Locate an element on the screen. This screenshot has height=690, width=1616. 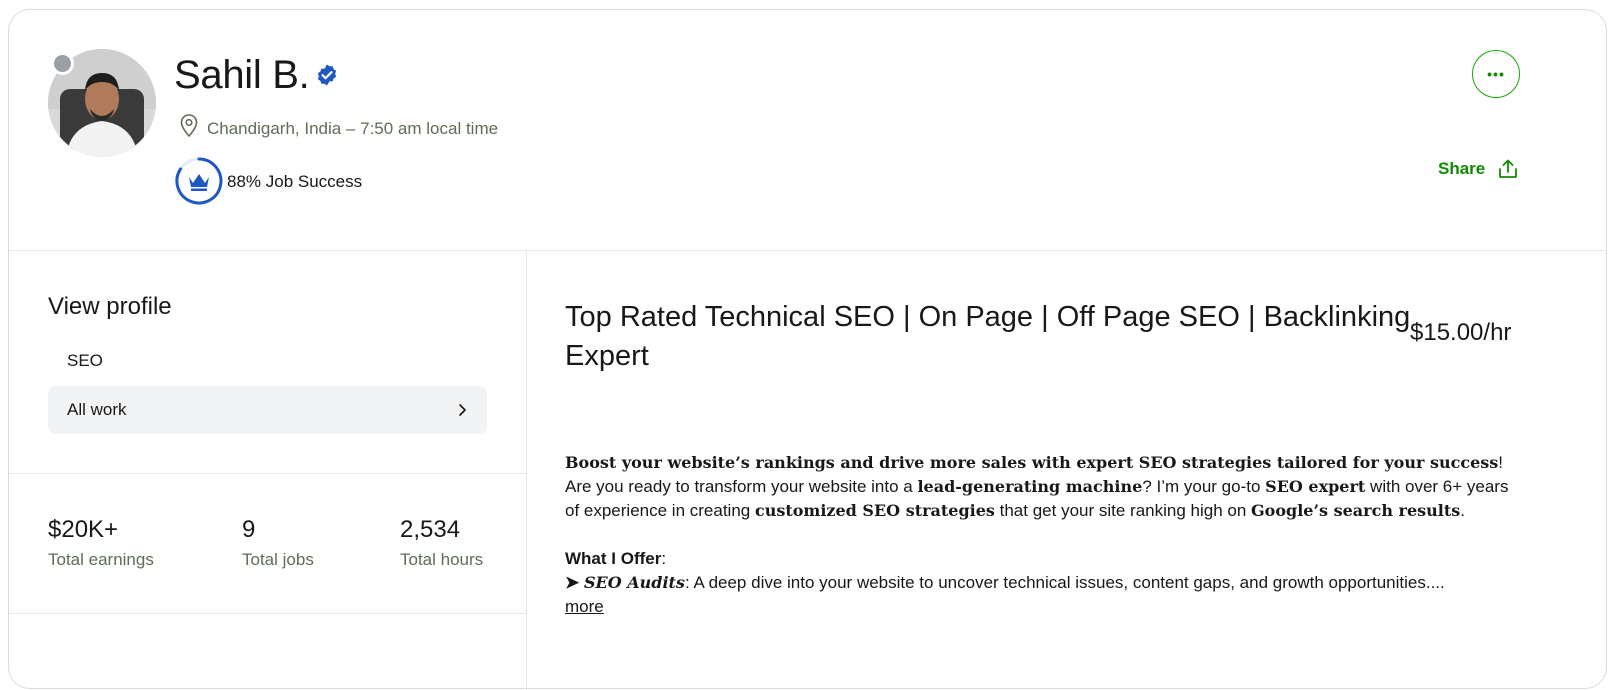
crown-badge-icon is located at coordinates (199, 181).